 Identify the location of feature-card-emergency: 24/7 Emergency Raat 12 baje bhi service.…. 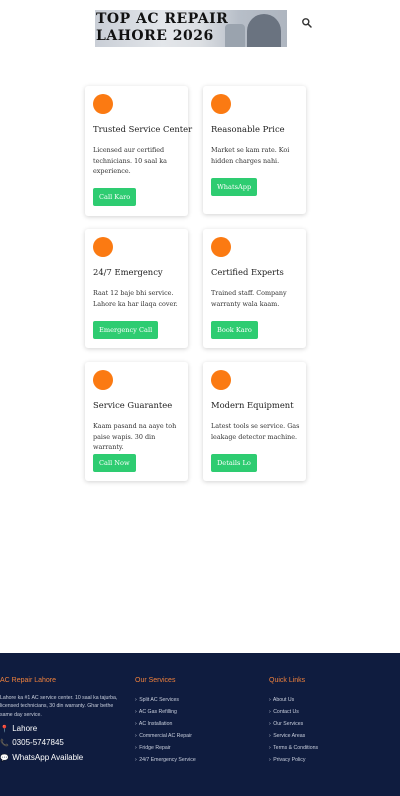
(136, 288).